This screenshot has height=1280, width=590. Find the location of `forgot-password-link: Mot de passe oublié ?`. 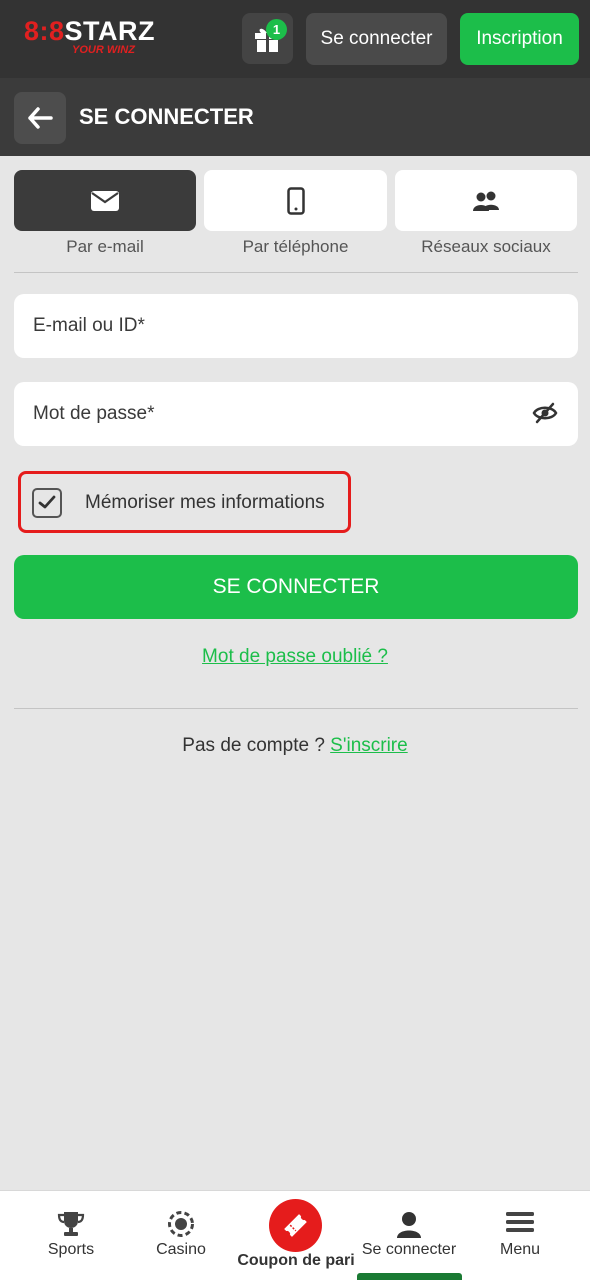

forgot-password-link: Mot de passe oublié ? is located at coordinates (295, 657).